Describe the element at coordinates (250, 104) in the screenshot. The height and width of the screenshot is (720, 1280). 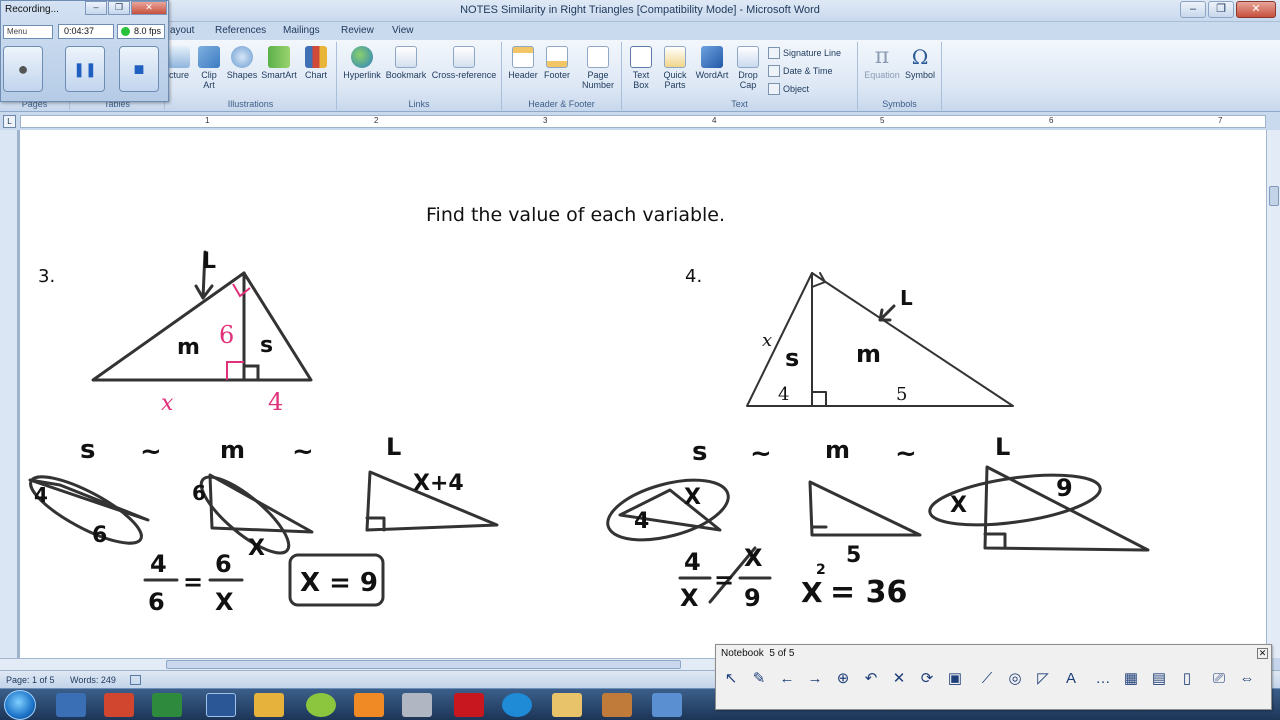
I see `group-label-illustrations: Illustrations` at that location.